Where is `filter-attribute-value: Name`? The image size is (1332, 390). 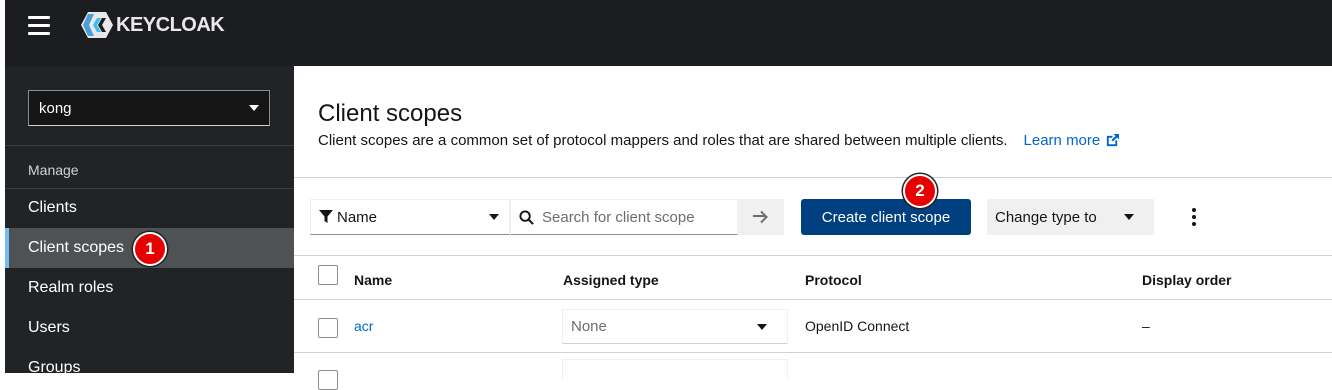
filter-attribute-value: Name is located at coordinates (357, 217).